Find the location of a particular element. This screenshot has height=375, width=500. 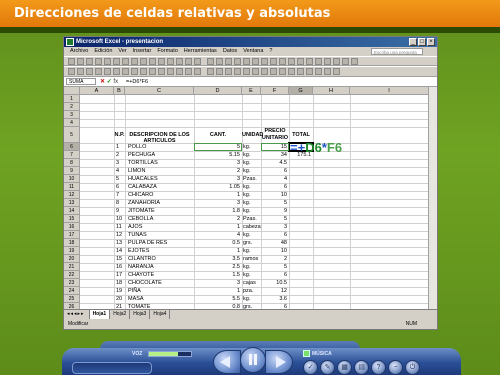

row-header: 13 is located at coordinates (72, 203).